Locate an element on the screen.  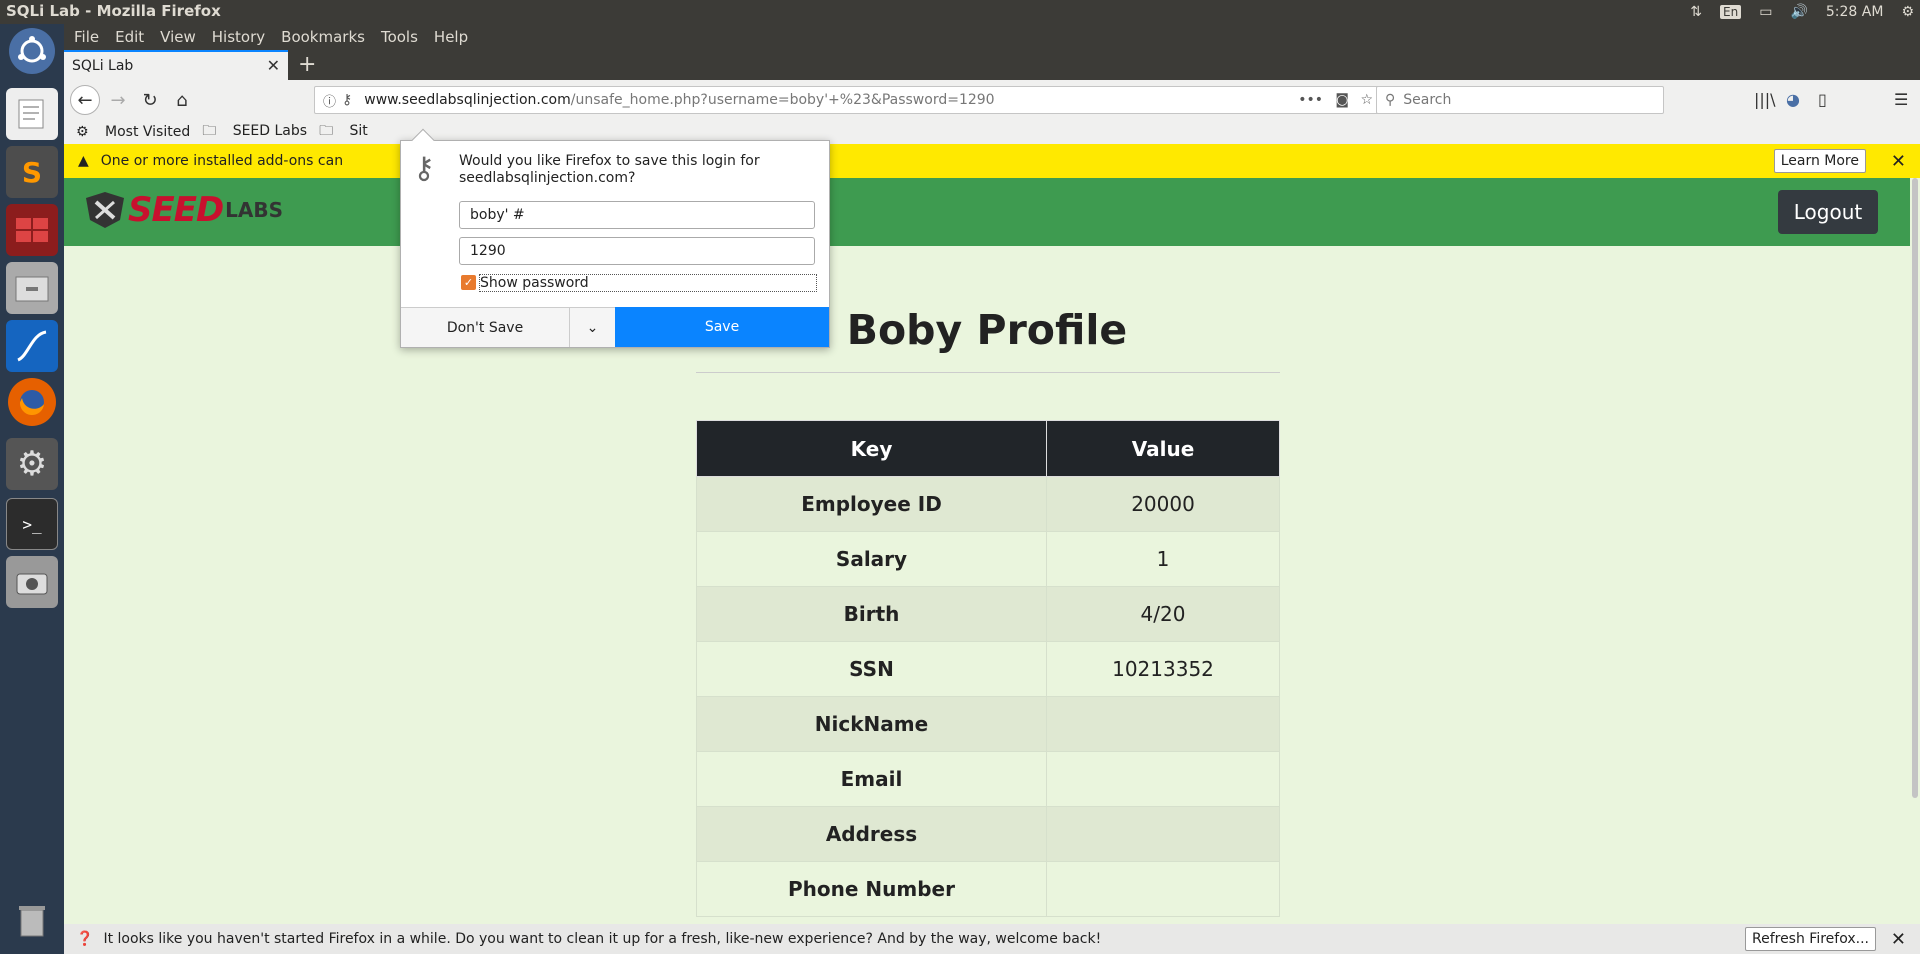
table-row: NickName is located at coordinates (988, 724).